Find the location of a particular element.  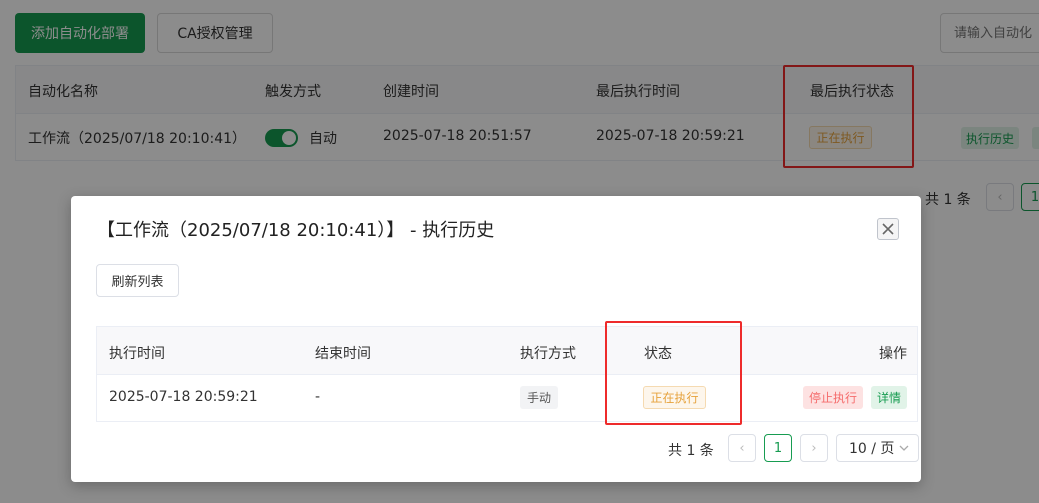

chevron-right-icon: › is located at coordinates (814, 448).